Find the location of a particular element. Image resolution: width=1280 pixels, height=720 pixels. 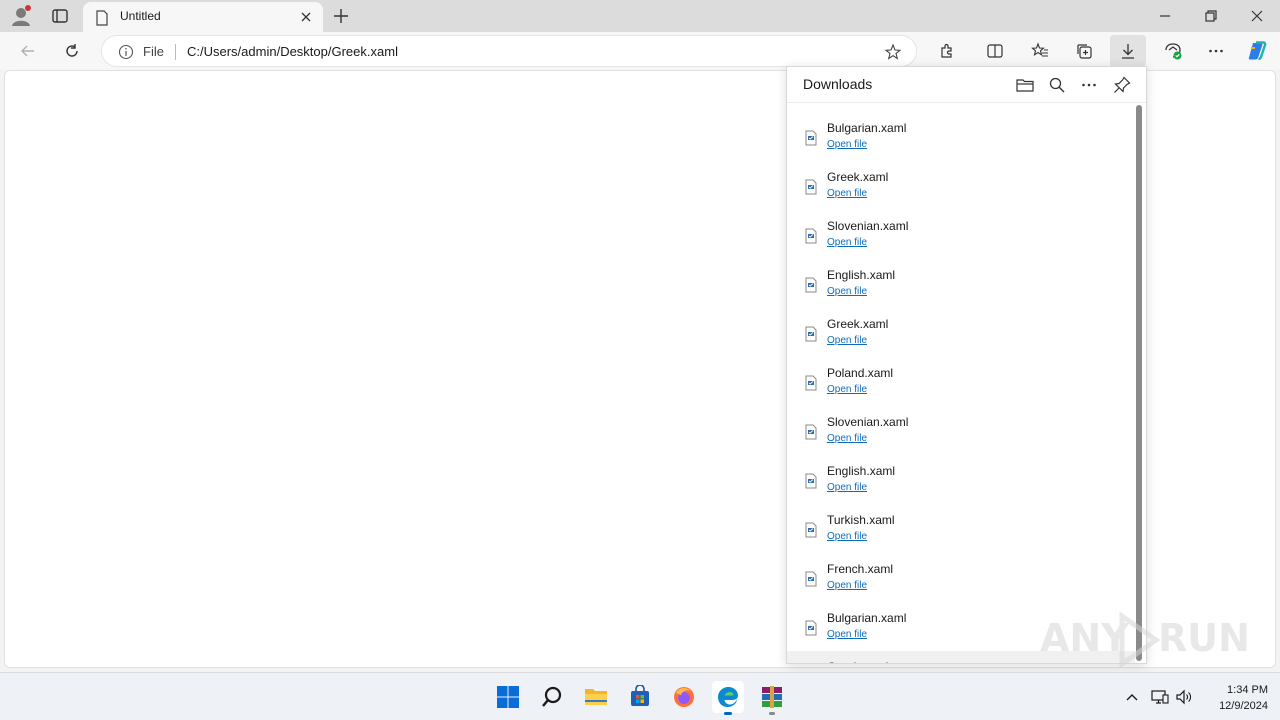

download-file-name: Turkish.xaml is located at coordinates (861, 520).